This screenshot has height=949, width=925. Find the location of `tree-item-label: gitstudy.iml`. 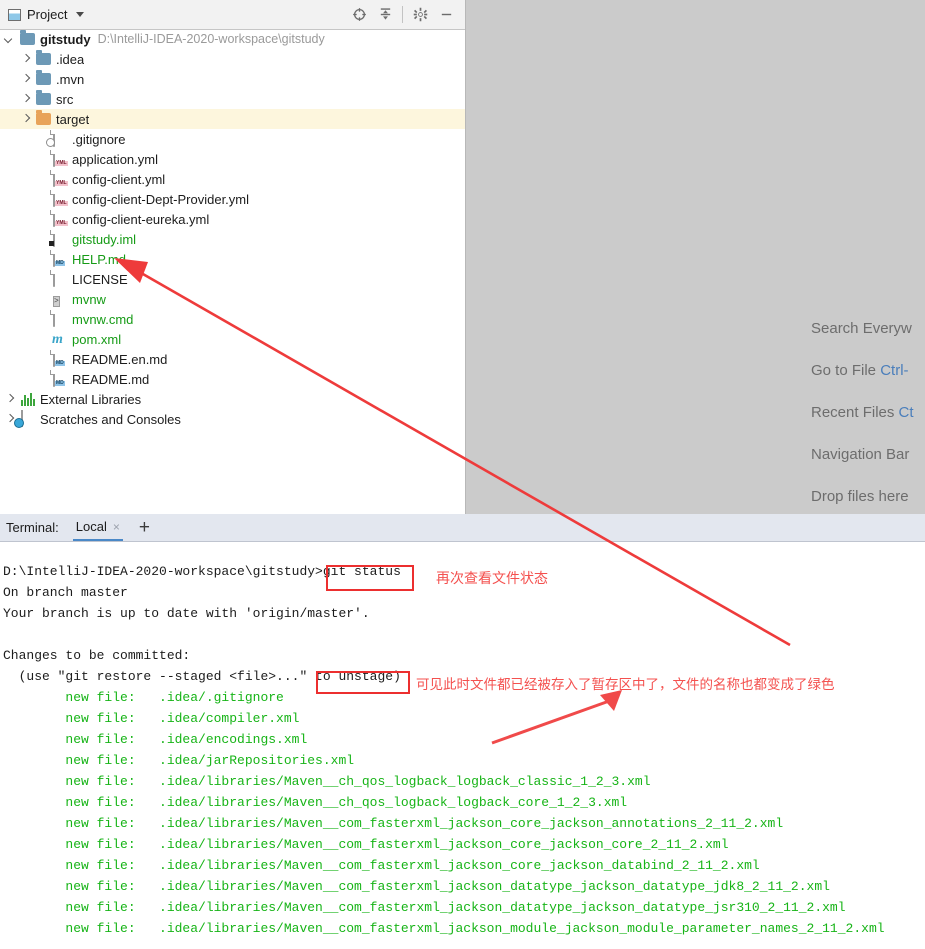

tree-item-label: gitstudy.iml is located at coordinates (104, 239).